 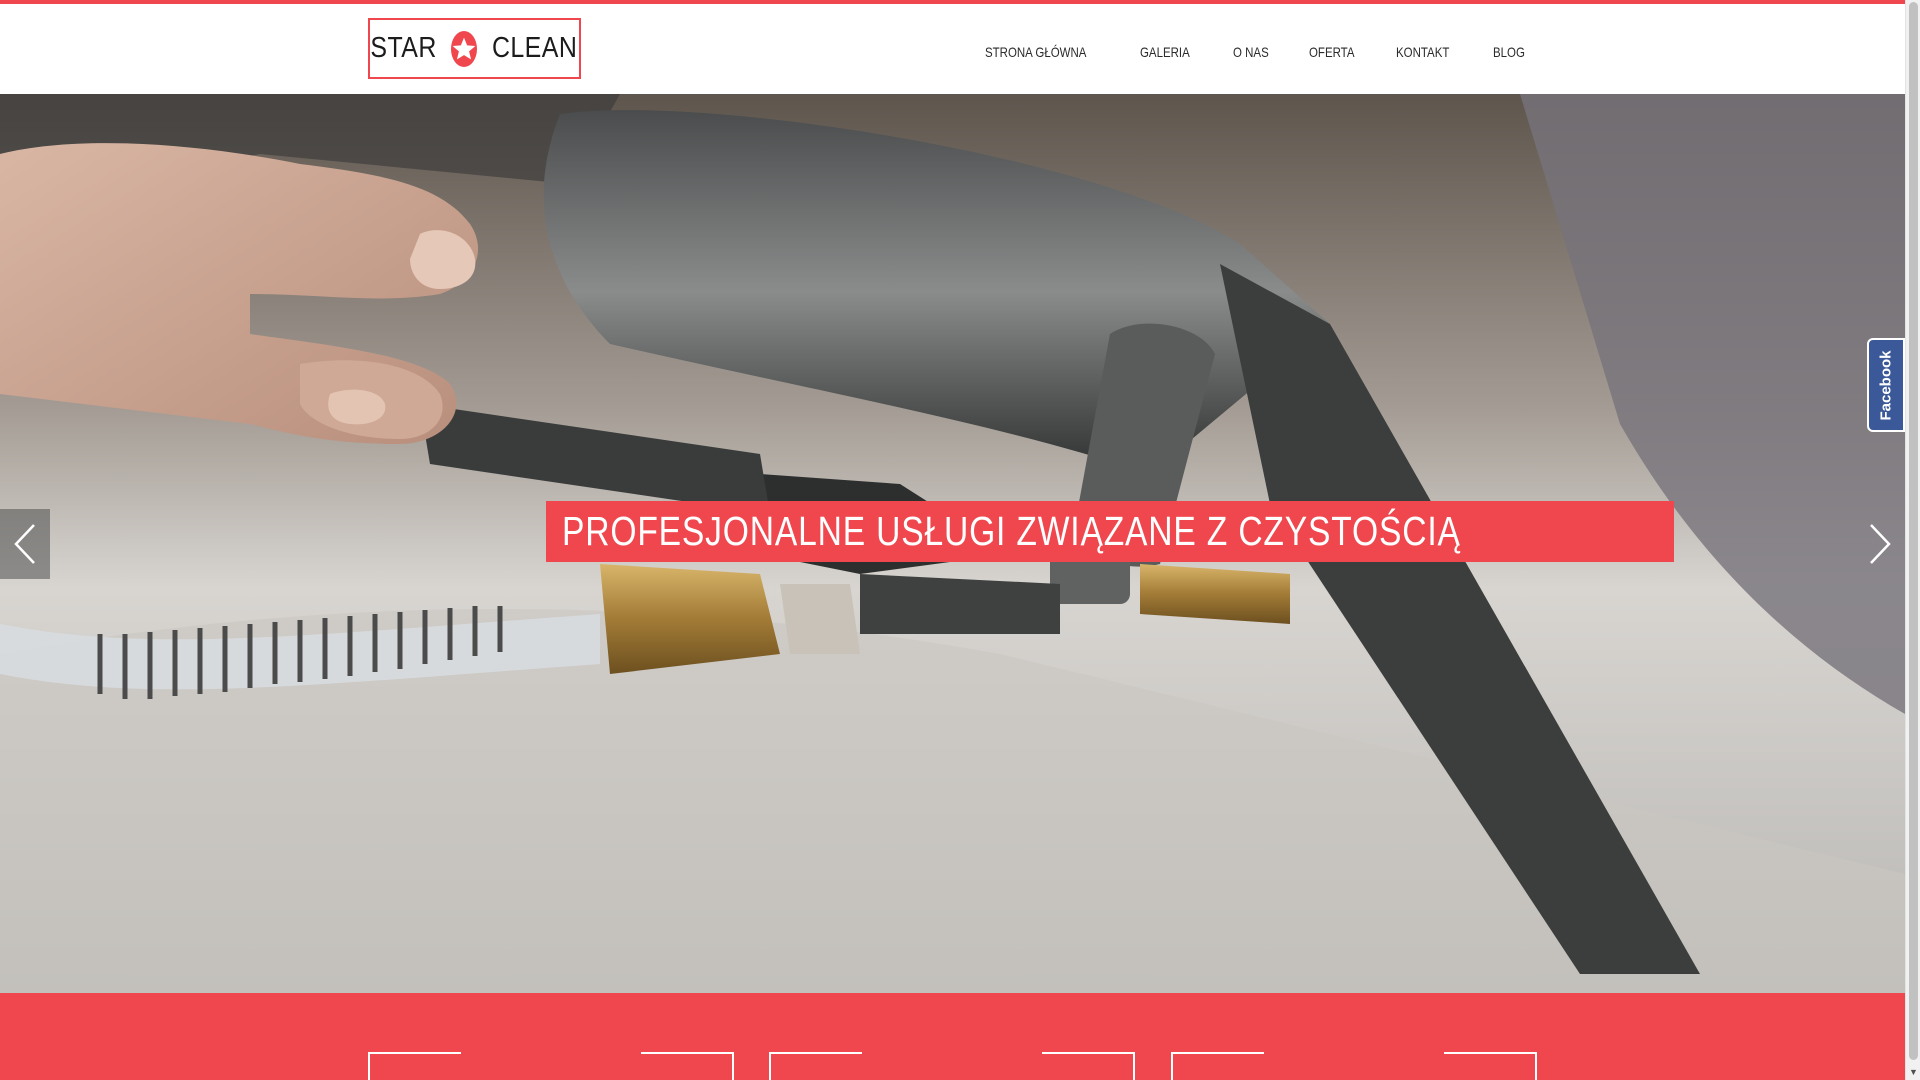 I want to click on facebook-tab: Facebook, so click(x=1886, y=385).